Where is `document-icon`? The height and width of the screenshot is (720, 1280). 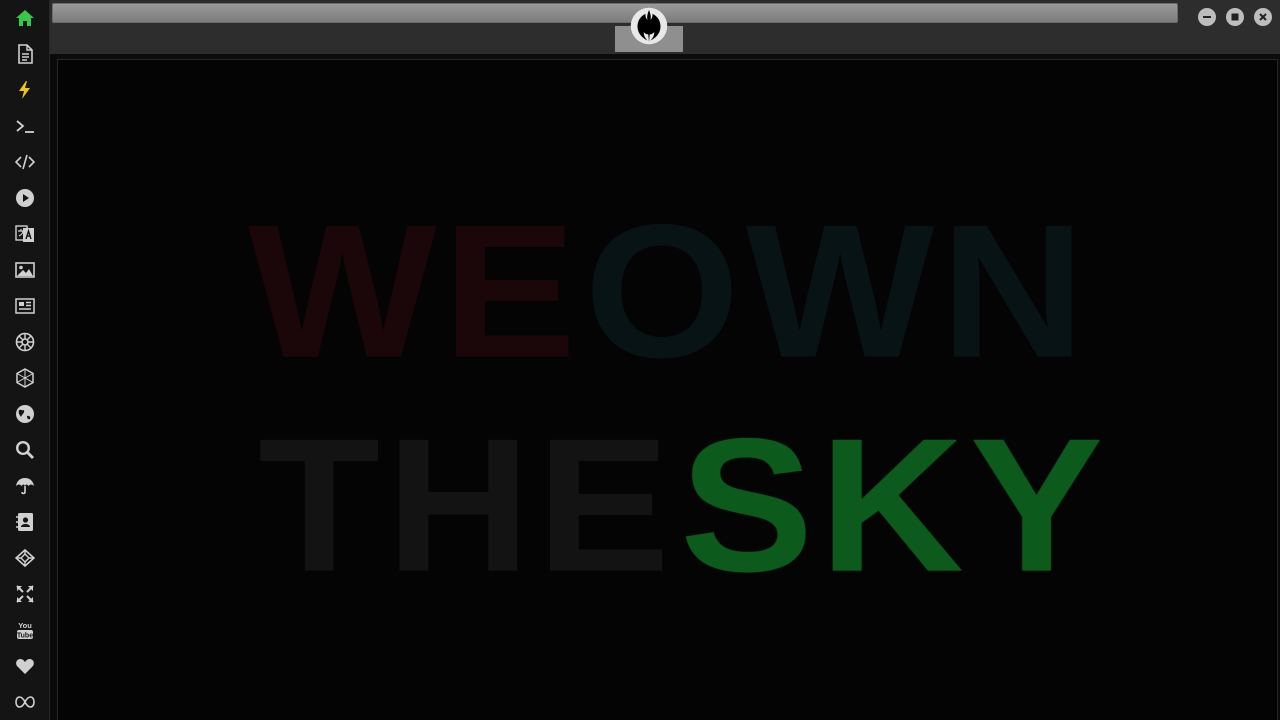
document-icon is located at coordinates (25, 54).